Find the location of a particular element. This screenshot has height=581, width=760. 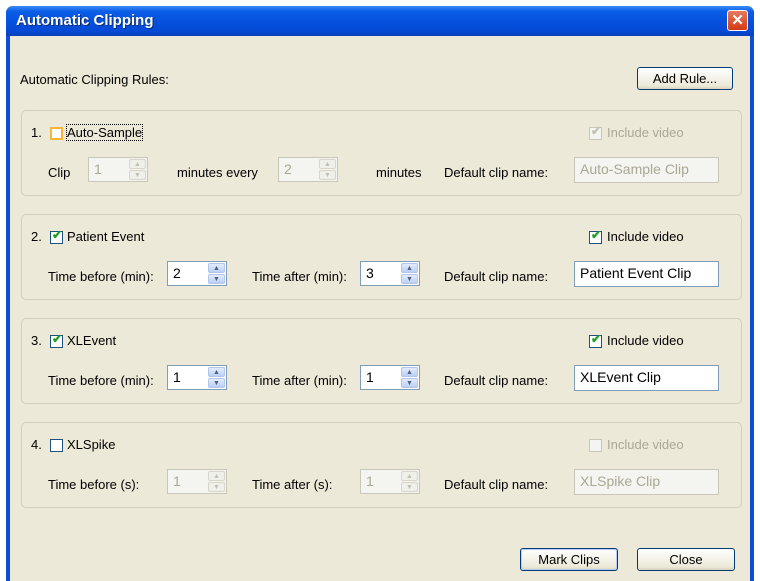

stepper-value: 3 is located at coordinates (370, 273).